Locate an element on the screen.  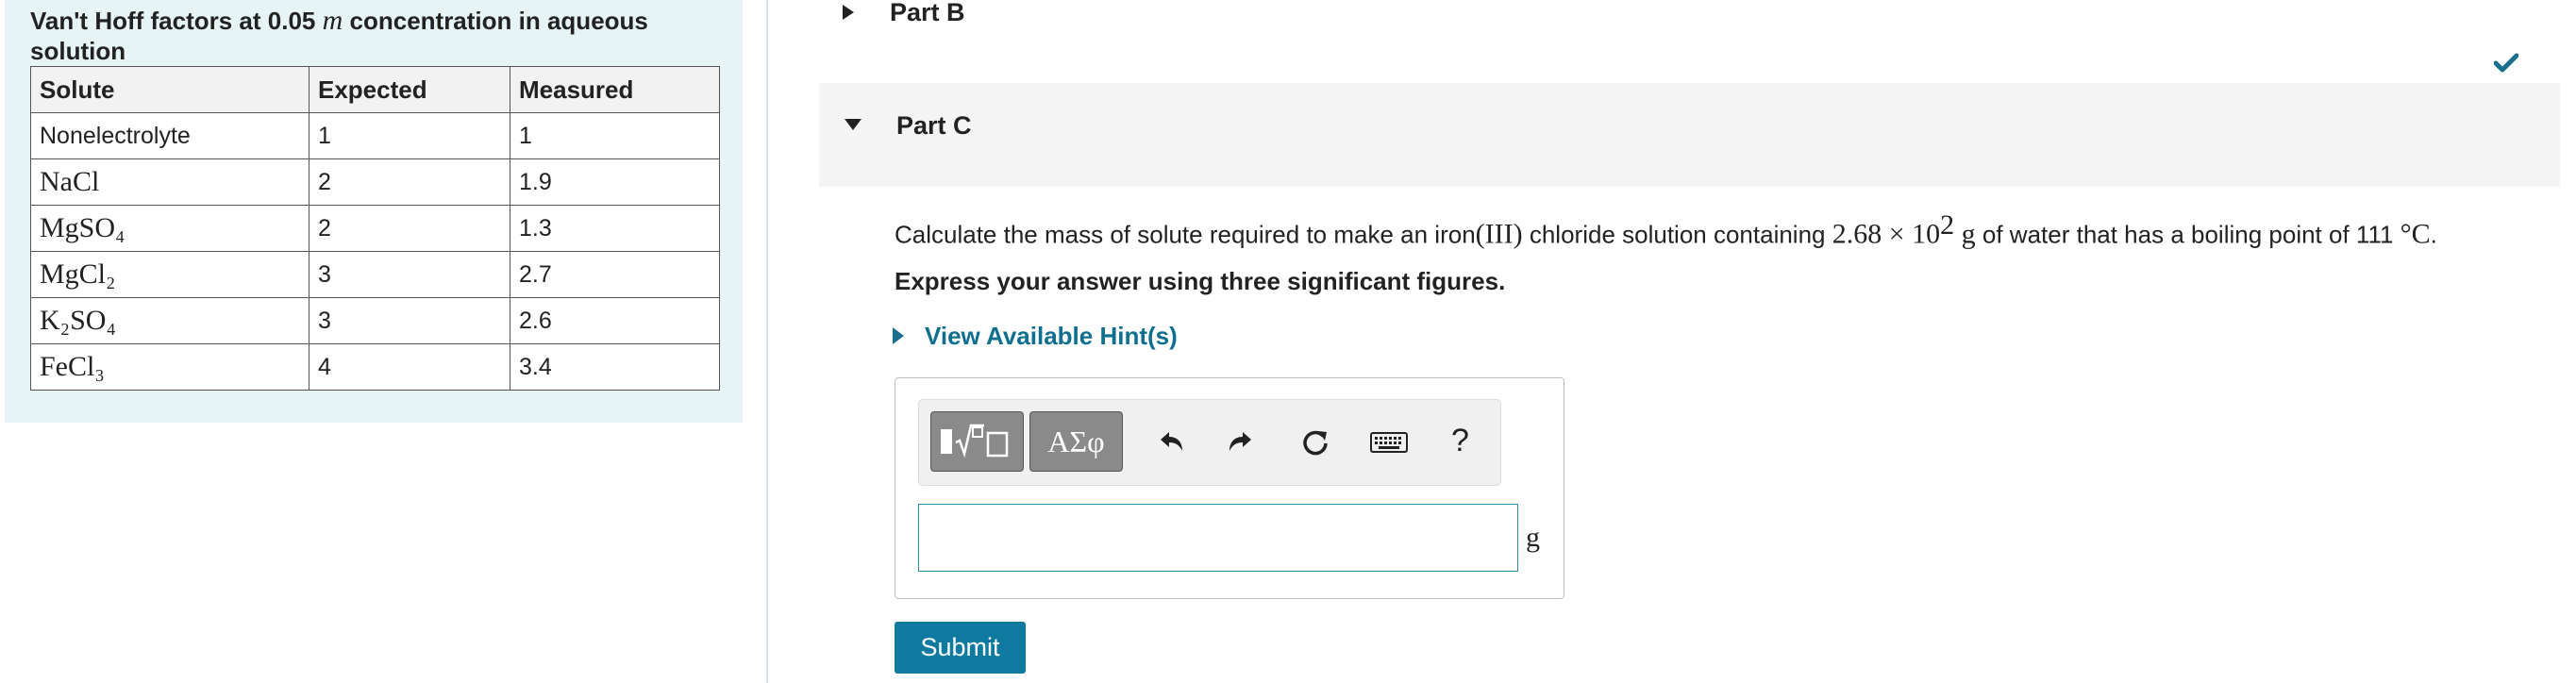
keyboard-icon is located at coordinates (1389, 442).